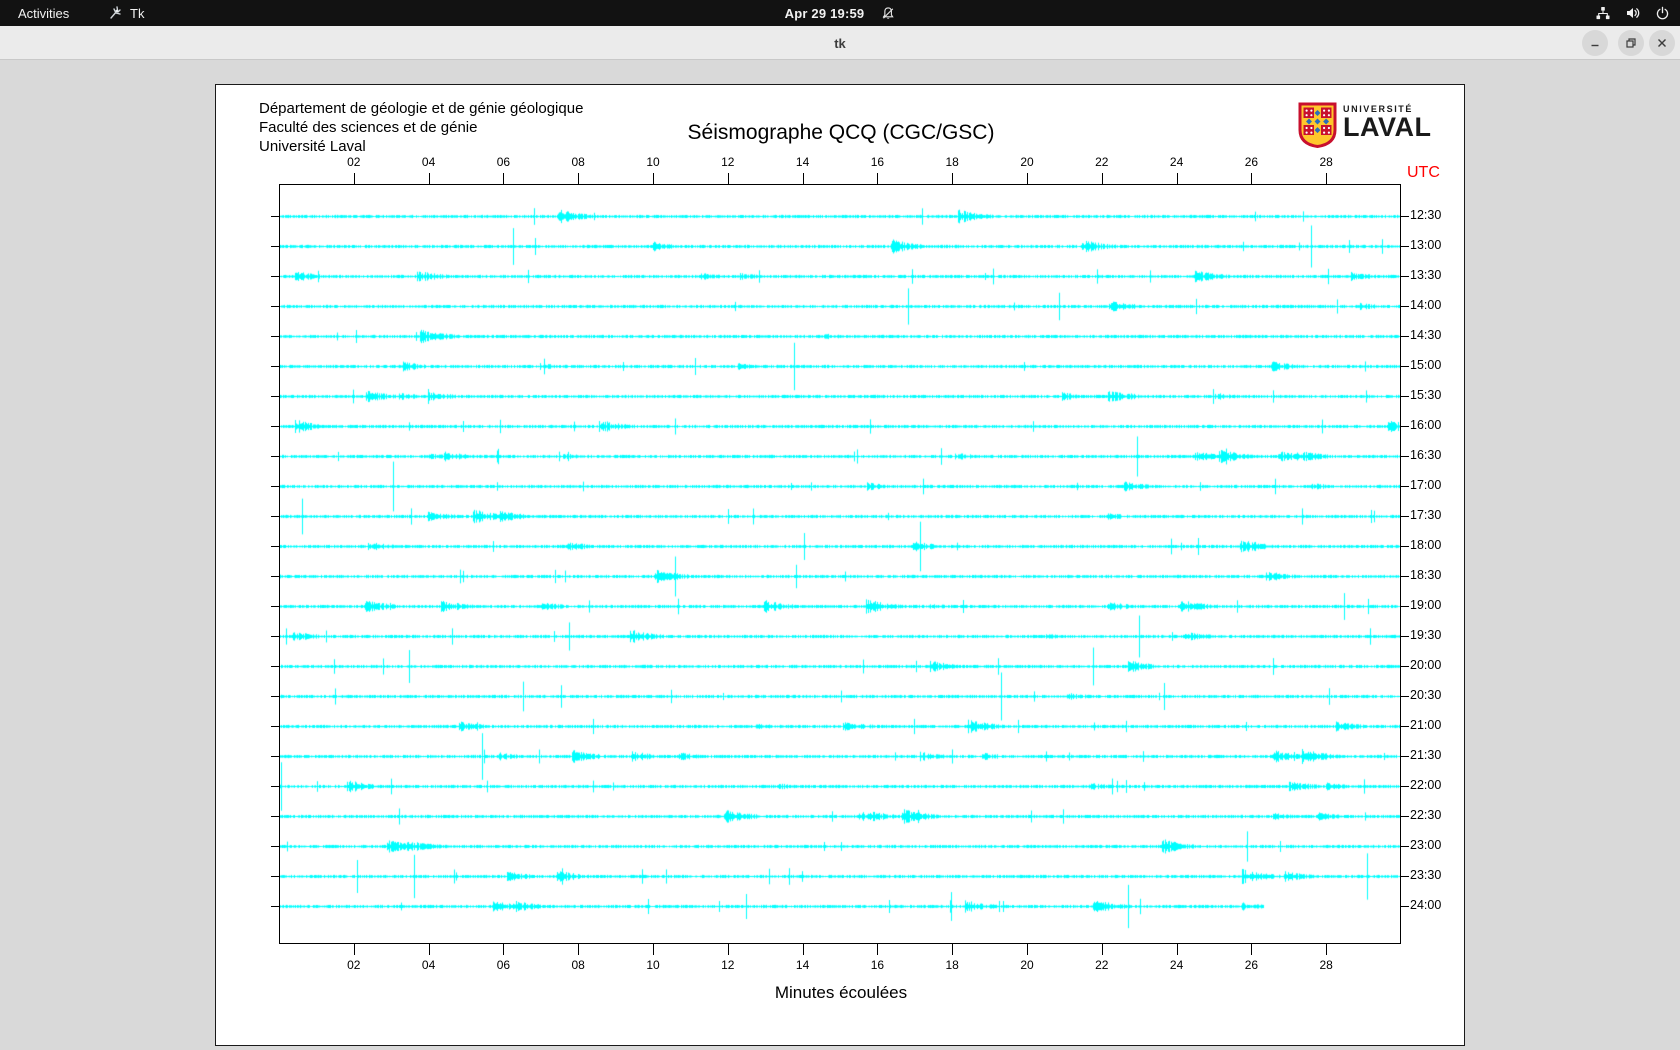 The width and height of the screenshot is (1680, 1050). Describe the element at coordinates (1102, 162) in the screenshot. I see `x-tick-label-top: 22` at that location.